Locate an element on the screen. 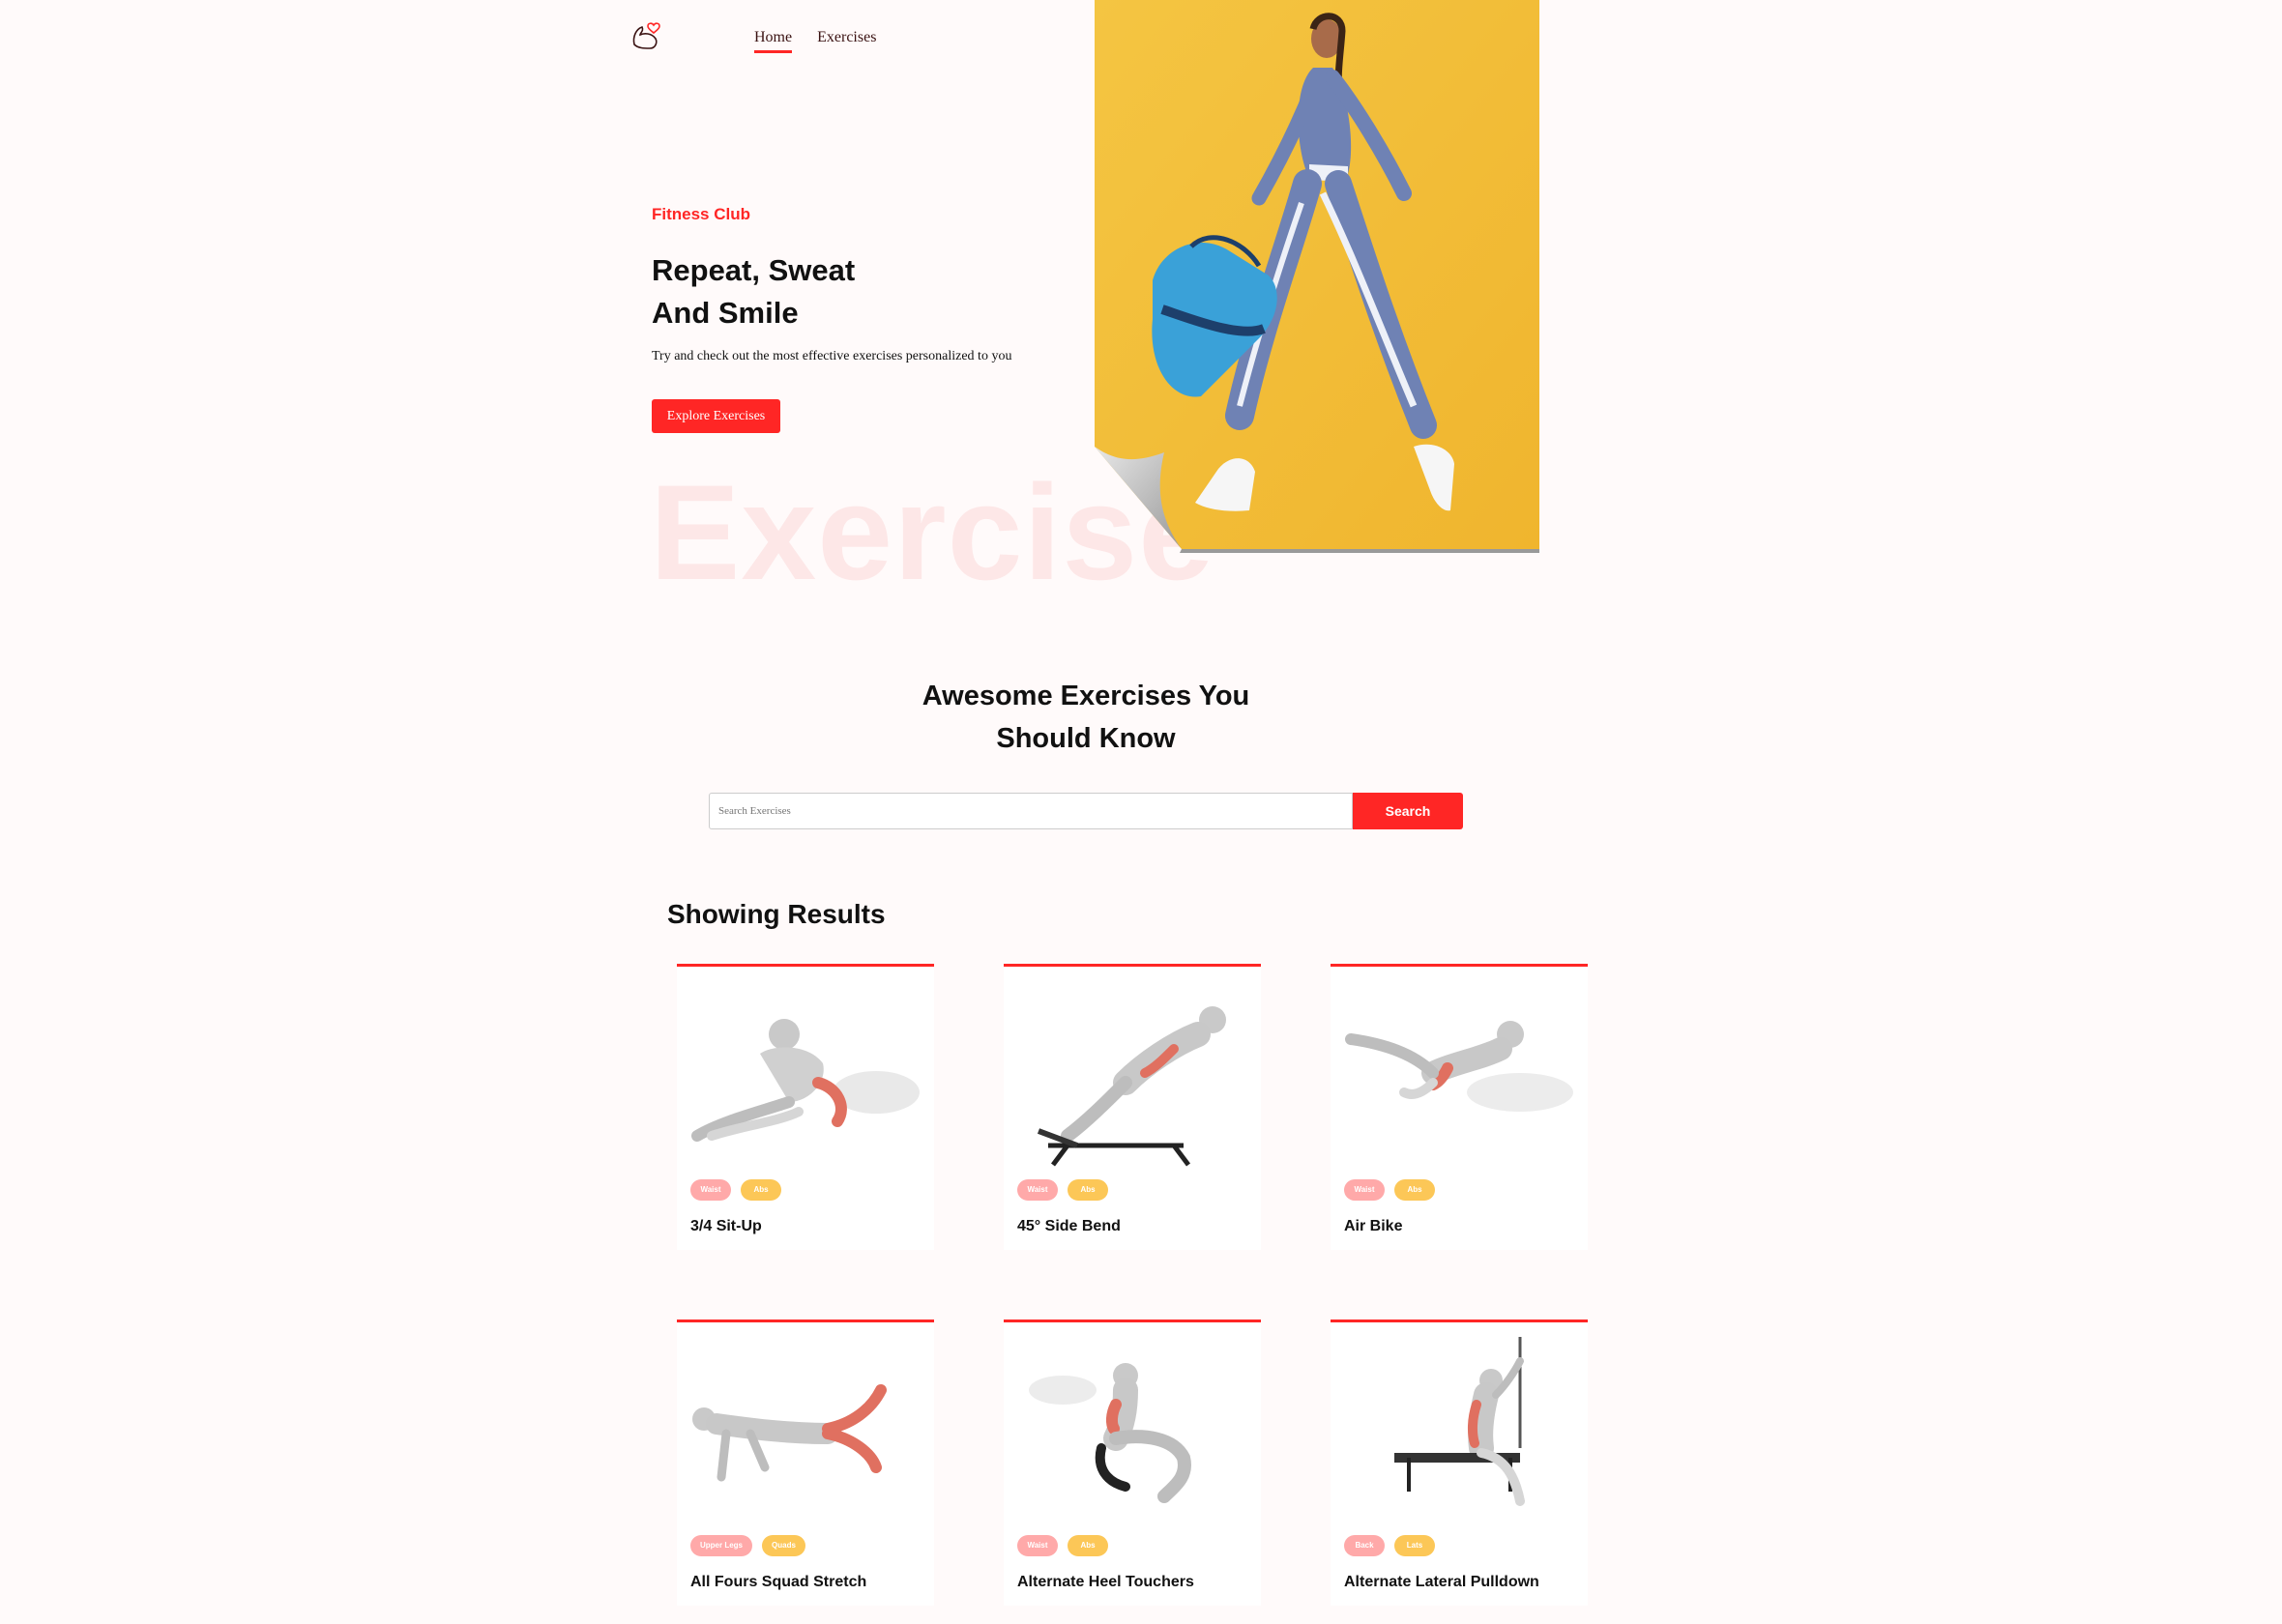 Image resolution: width=2282 pixels, height=1624 pixels. exercise-name: 3/4 Sit-Up is located at coordinates (726, 1226).